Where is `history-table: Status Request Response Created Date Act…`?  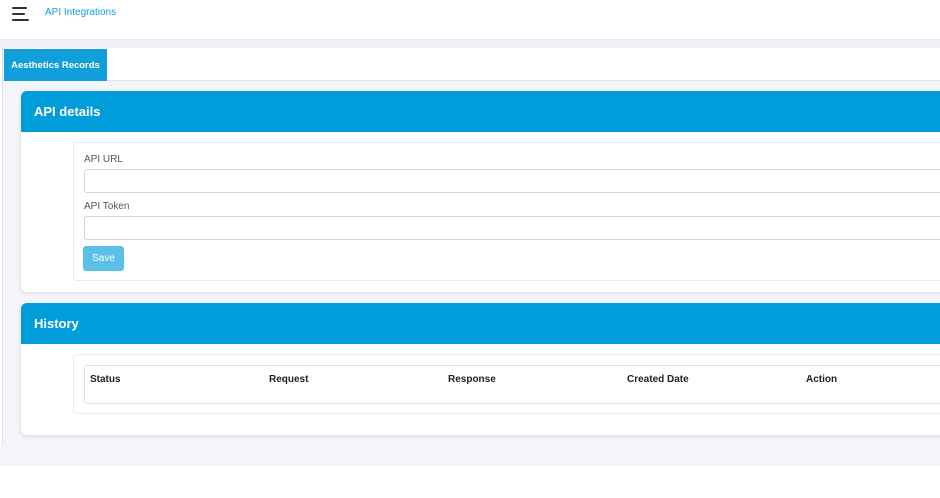 history-table: Status Request Response Created Date Act… is located at coordinates (512, 384).